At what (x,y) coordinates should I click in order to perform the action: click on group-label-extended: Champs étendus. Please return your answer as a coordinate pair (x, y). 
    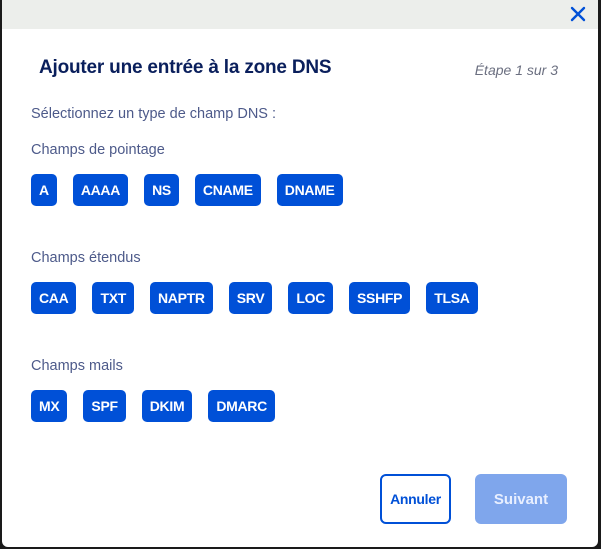
    Looking at the image, I should click on (86, 258).